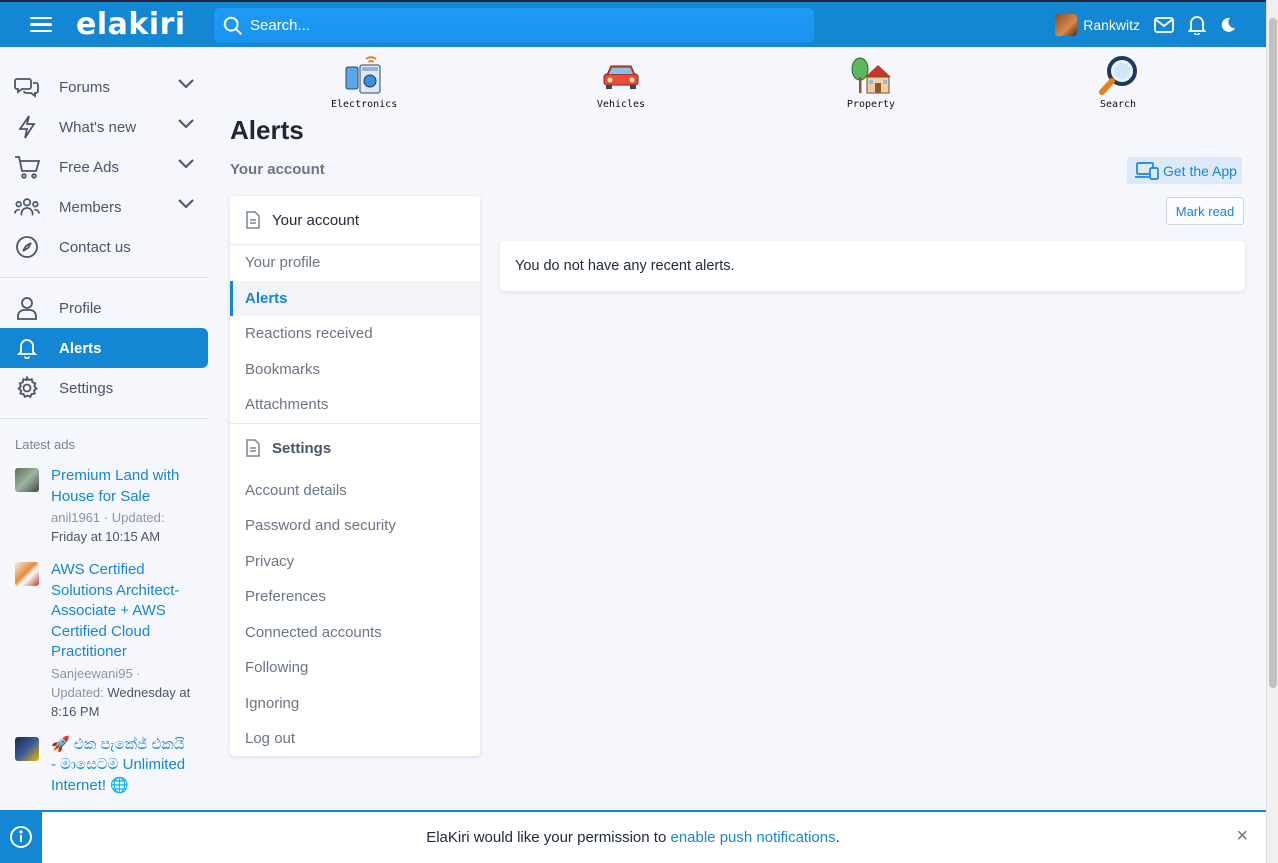 This screenshot has height=863, width=1278. What do you see at coordinates (355, 526) in the screenshot?
I see `menu-link-password-security: Password and security` at bounding box center [355, 526].